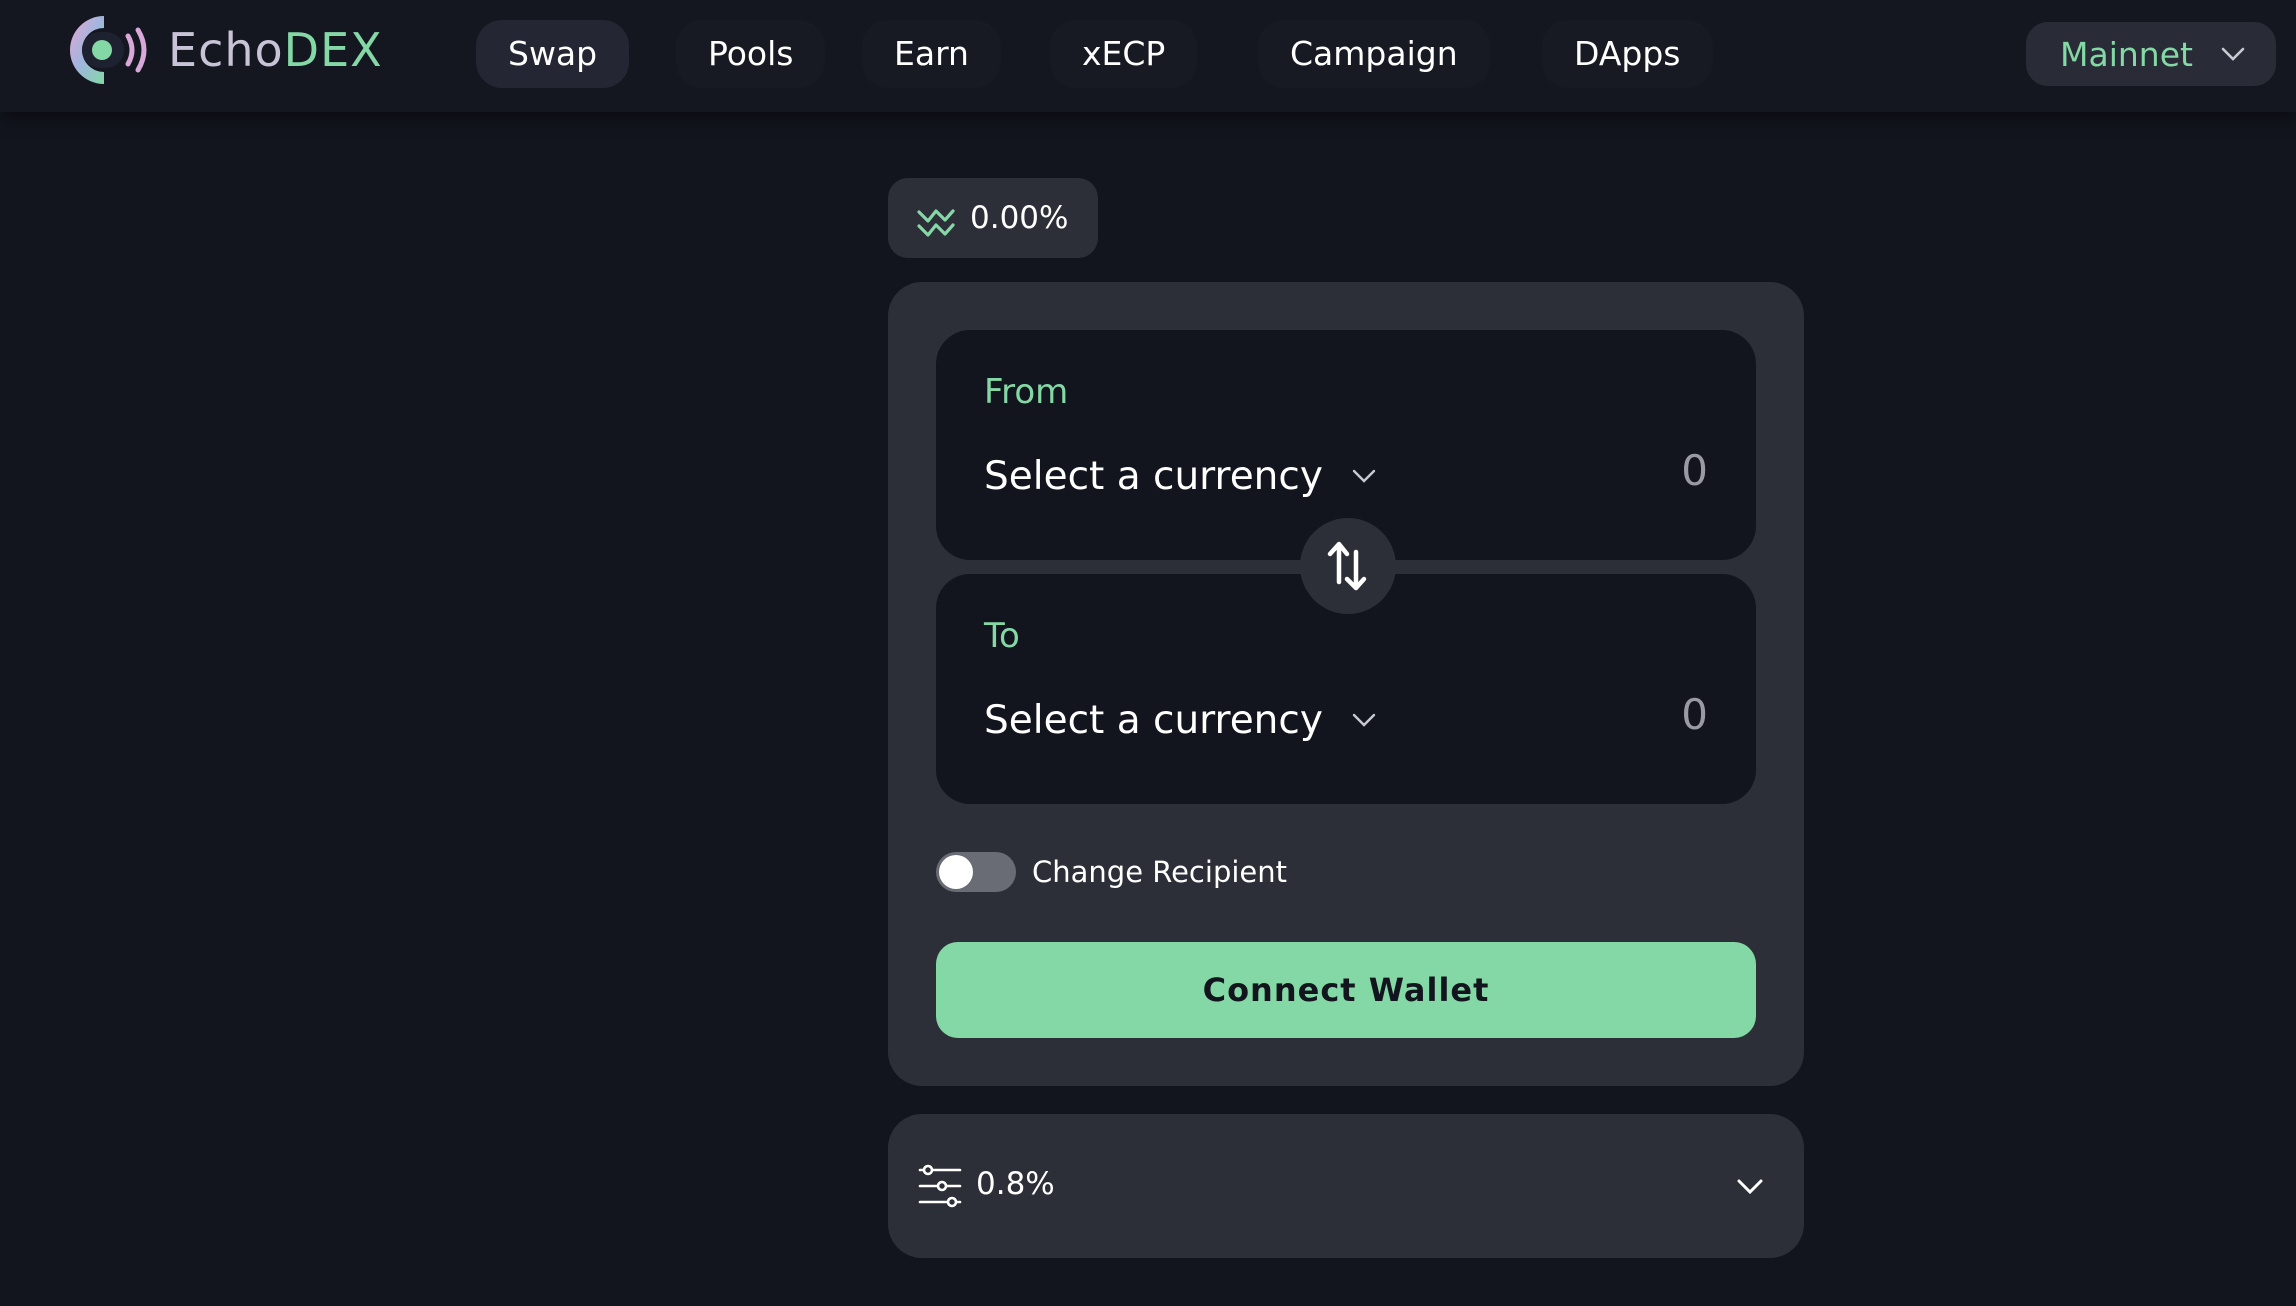  Describe the element at coordinates (1153, 720) in the screenshot. I see `to-currency-text: Select a currency` at that location.